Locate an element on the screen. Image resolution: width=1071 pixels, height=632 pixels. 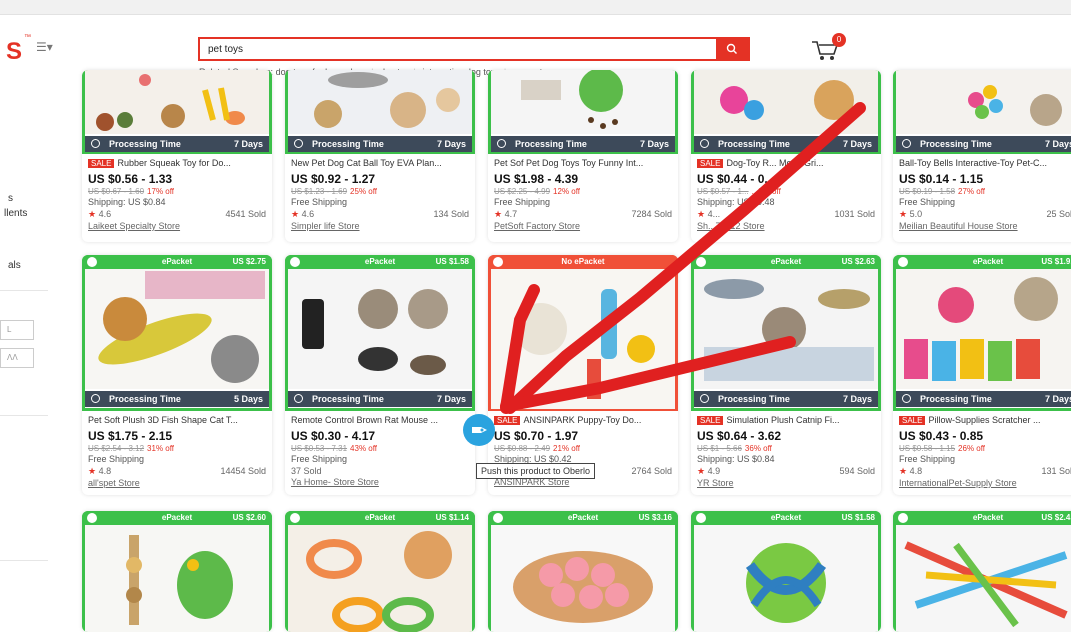
original-price: US $0.19 - 1.58 is located at coordinates (927, 191).